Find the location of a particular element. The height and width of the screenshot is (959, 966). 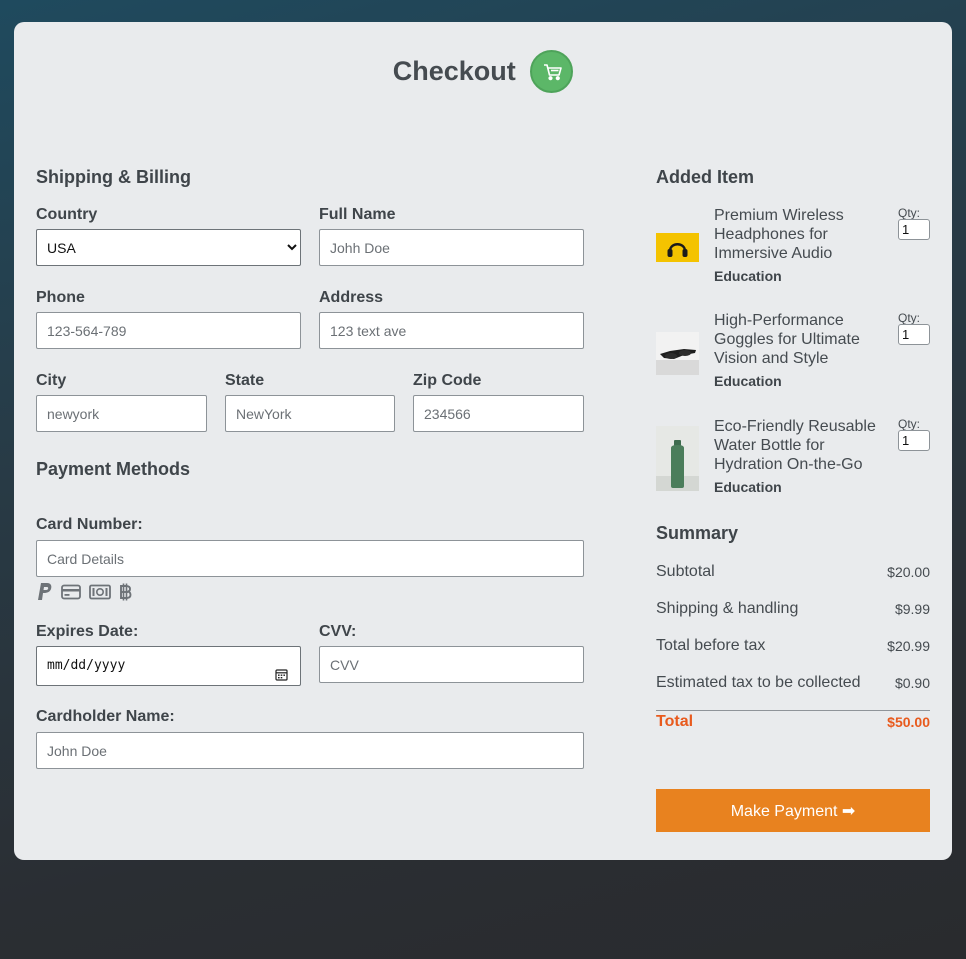

phone-label: Phone is located at coordinates (60, 297).